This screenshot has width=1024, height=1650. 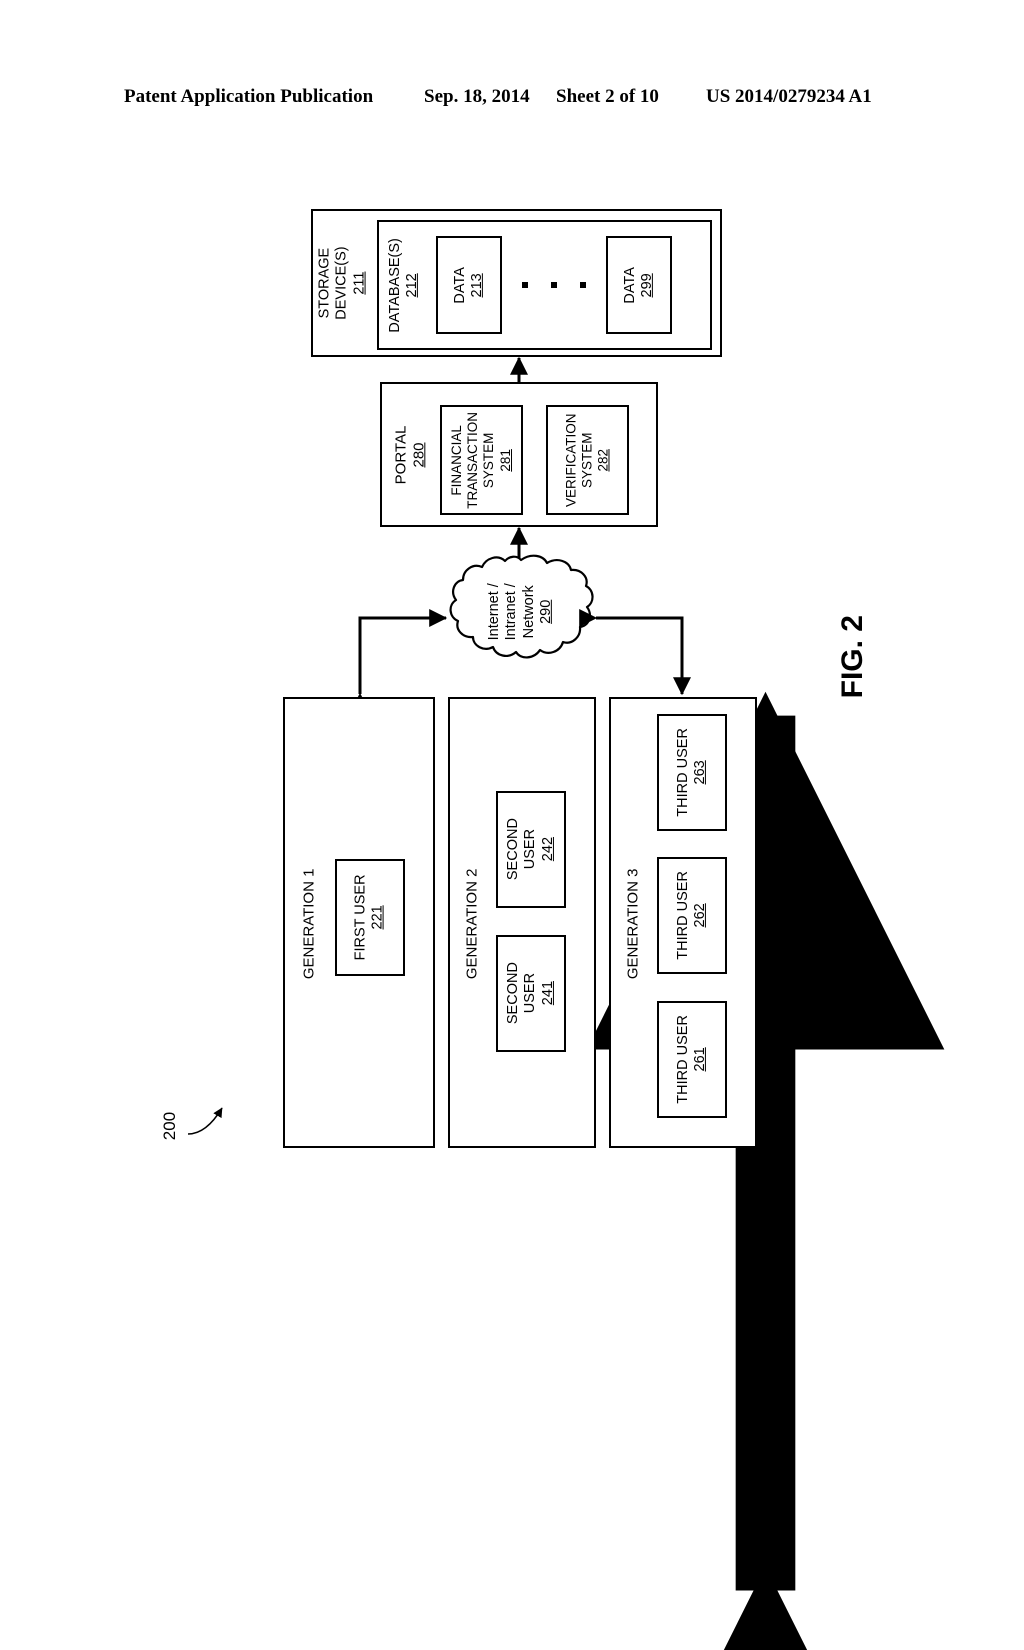 I want to click on data-213-title: DATA, so click(x=459, y=285).